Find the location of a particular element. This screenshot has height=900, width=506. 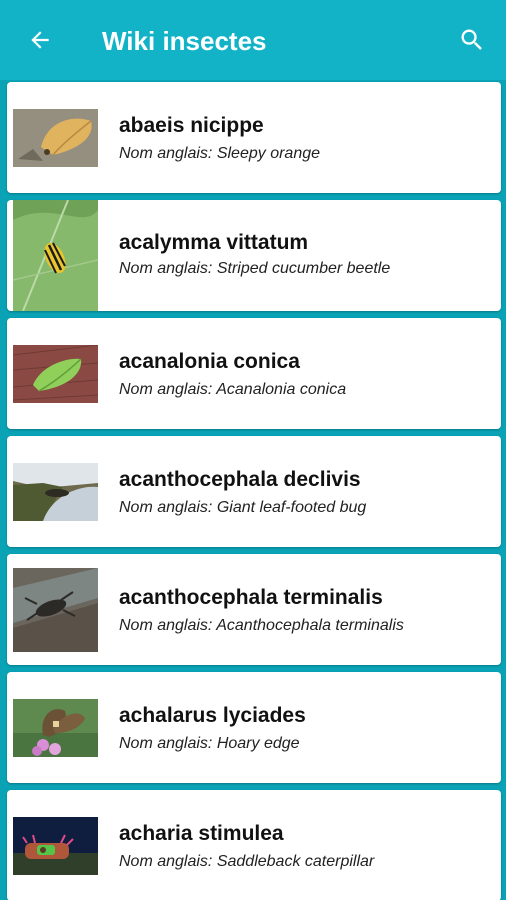

search-icon is located at coordinates (471, 39).